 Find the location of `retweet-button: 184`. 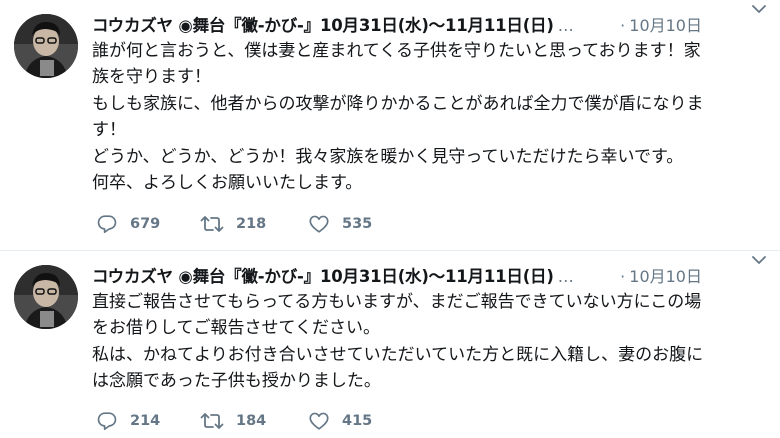

retweet-button: 184 is located at coordinates (233, 421).